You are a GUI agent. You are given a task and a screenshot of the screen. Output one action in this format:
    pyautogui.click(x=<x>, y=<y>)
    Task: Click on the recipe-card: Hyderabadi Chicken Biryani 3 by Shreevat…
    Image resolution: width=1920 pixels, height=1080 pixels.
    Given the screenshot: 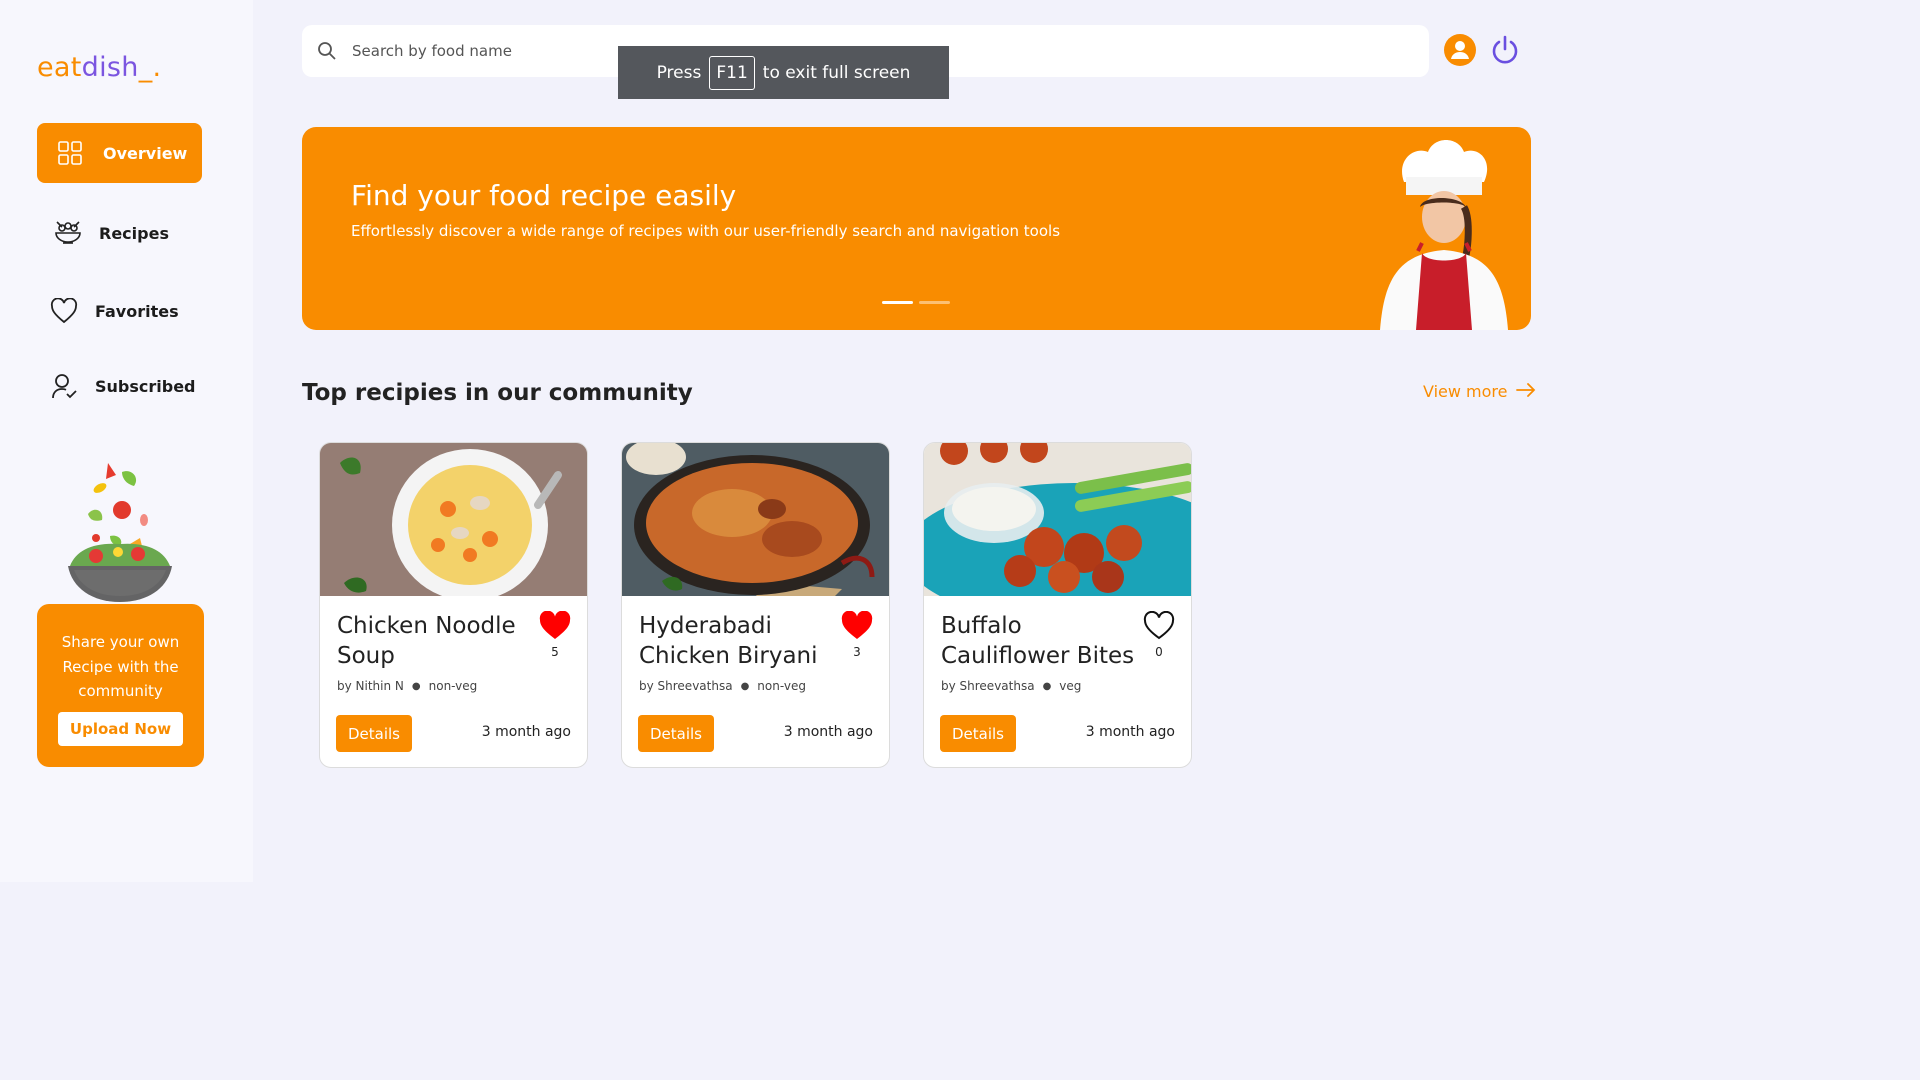 What is the action you would take?
    pyautogui.click(x=755, y=605)
    